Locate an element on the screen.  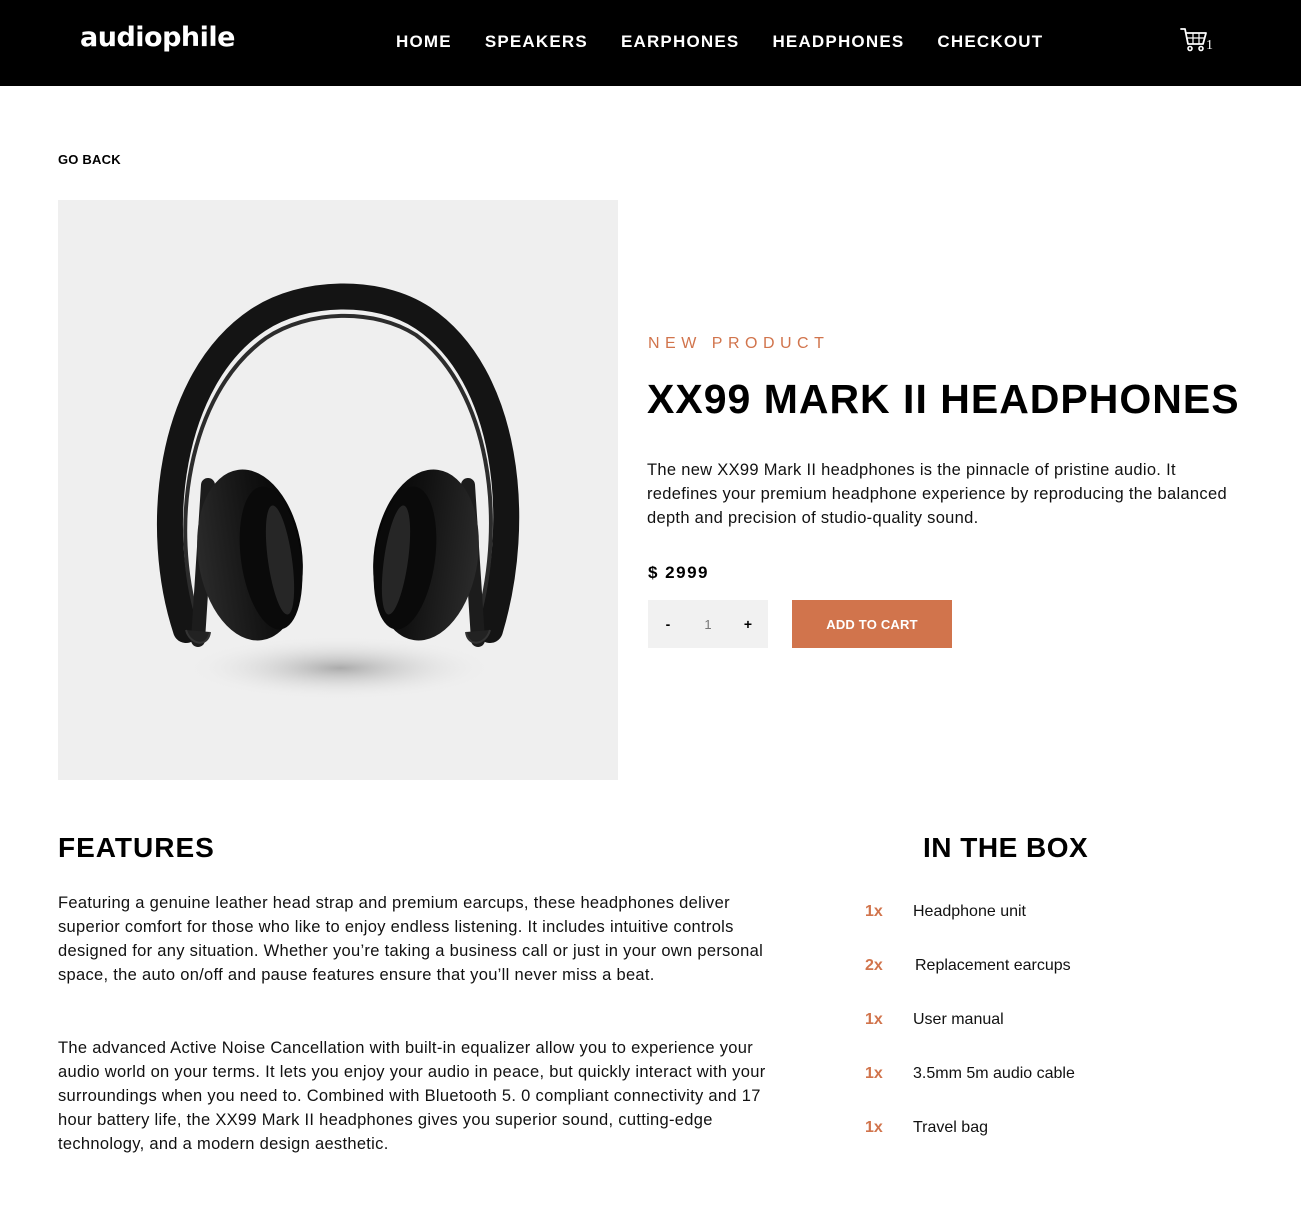
quantity-value: 1 is located at coordinates (708, 624).